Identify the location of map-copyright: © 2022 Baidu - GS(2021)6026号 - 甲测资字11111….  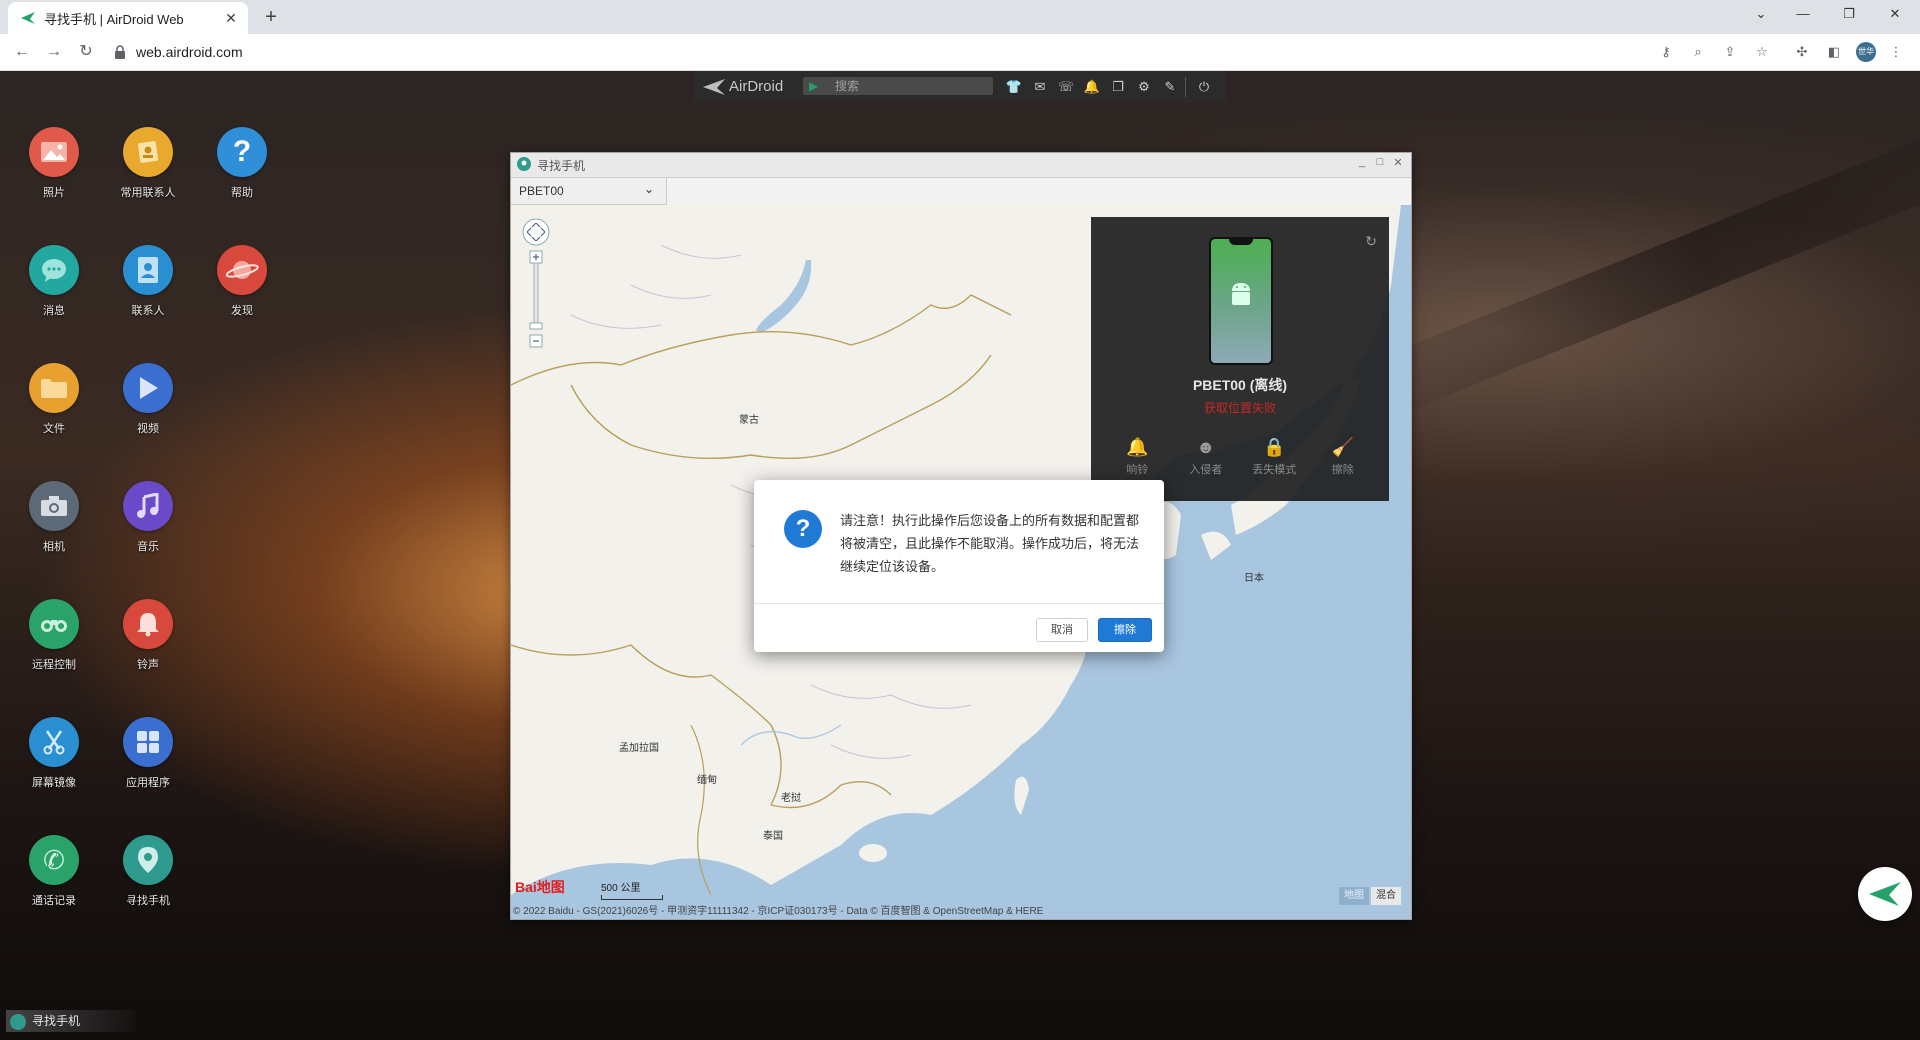
(778, 911).